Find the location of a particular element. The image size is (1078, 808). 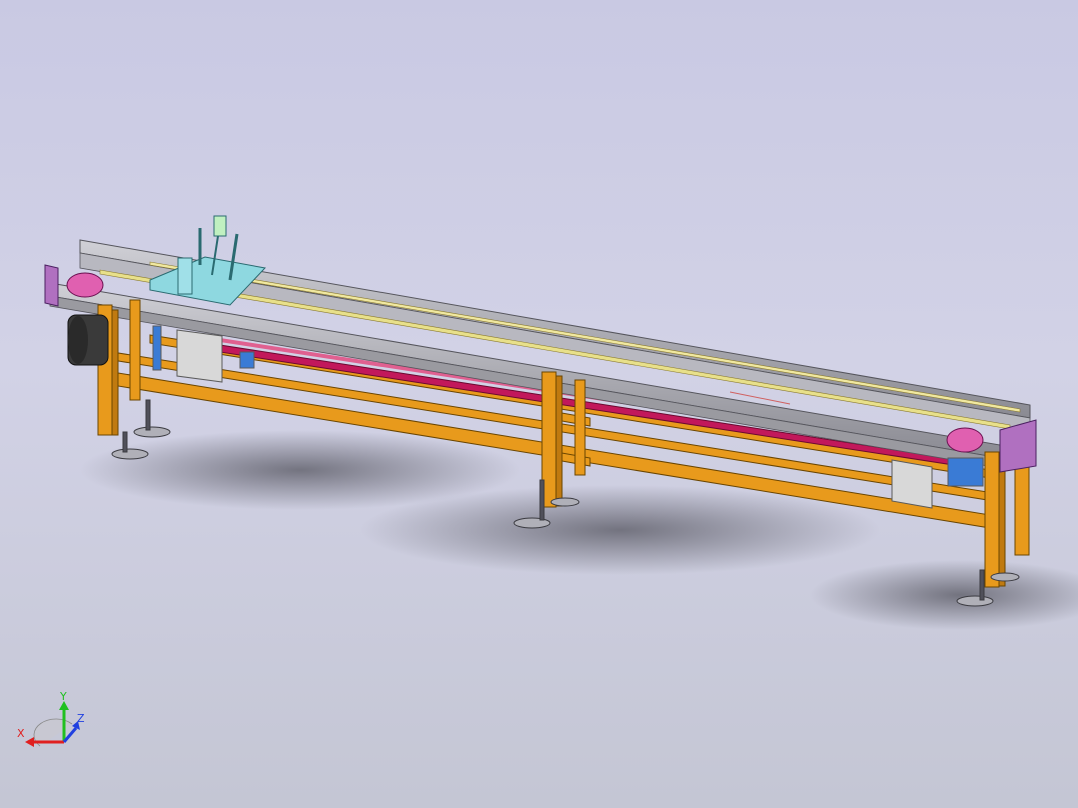

z-axis-arrow is located at coordinates (70, 735).